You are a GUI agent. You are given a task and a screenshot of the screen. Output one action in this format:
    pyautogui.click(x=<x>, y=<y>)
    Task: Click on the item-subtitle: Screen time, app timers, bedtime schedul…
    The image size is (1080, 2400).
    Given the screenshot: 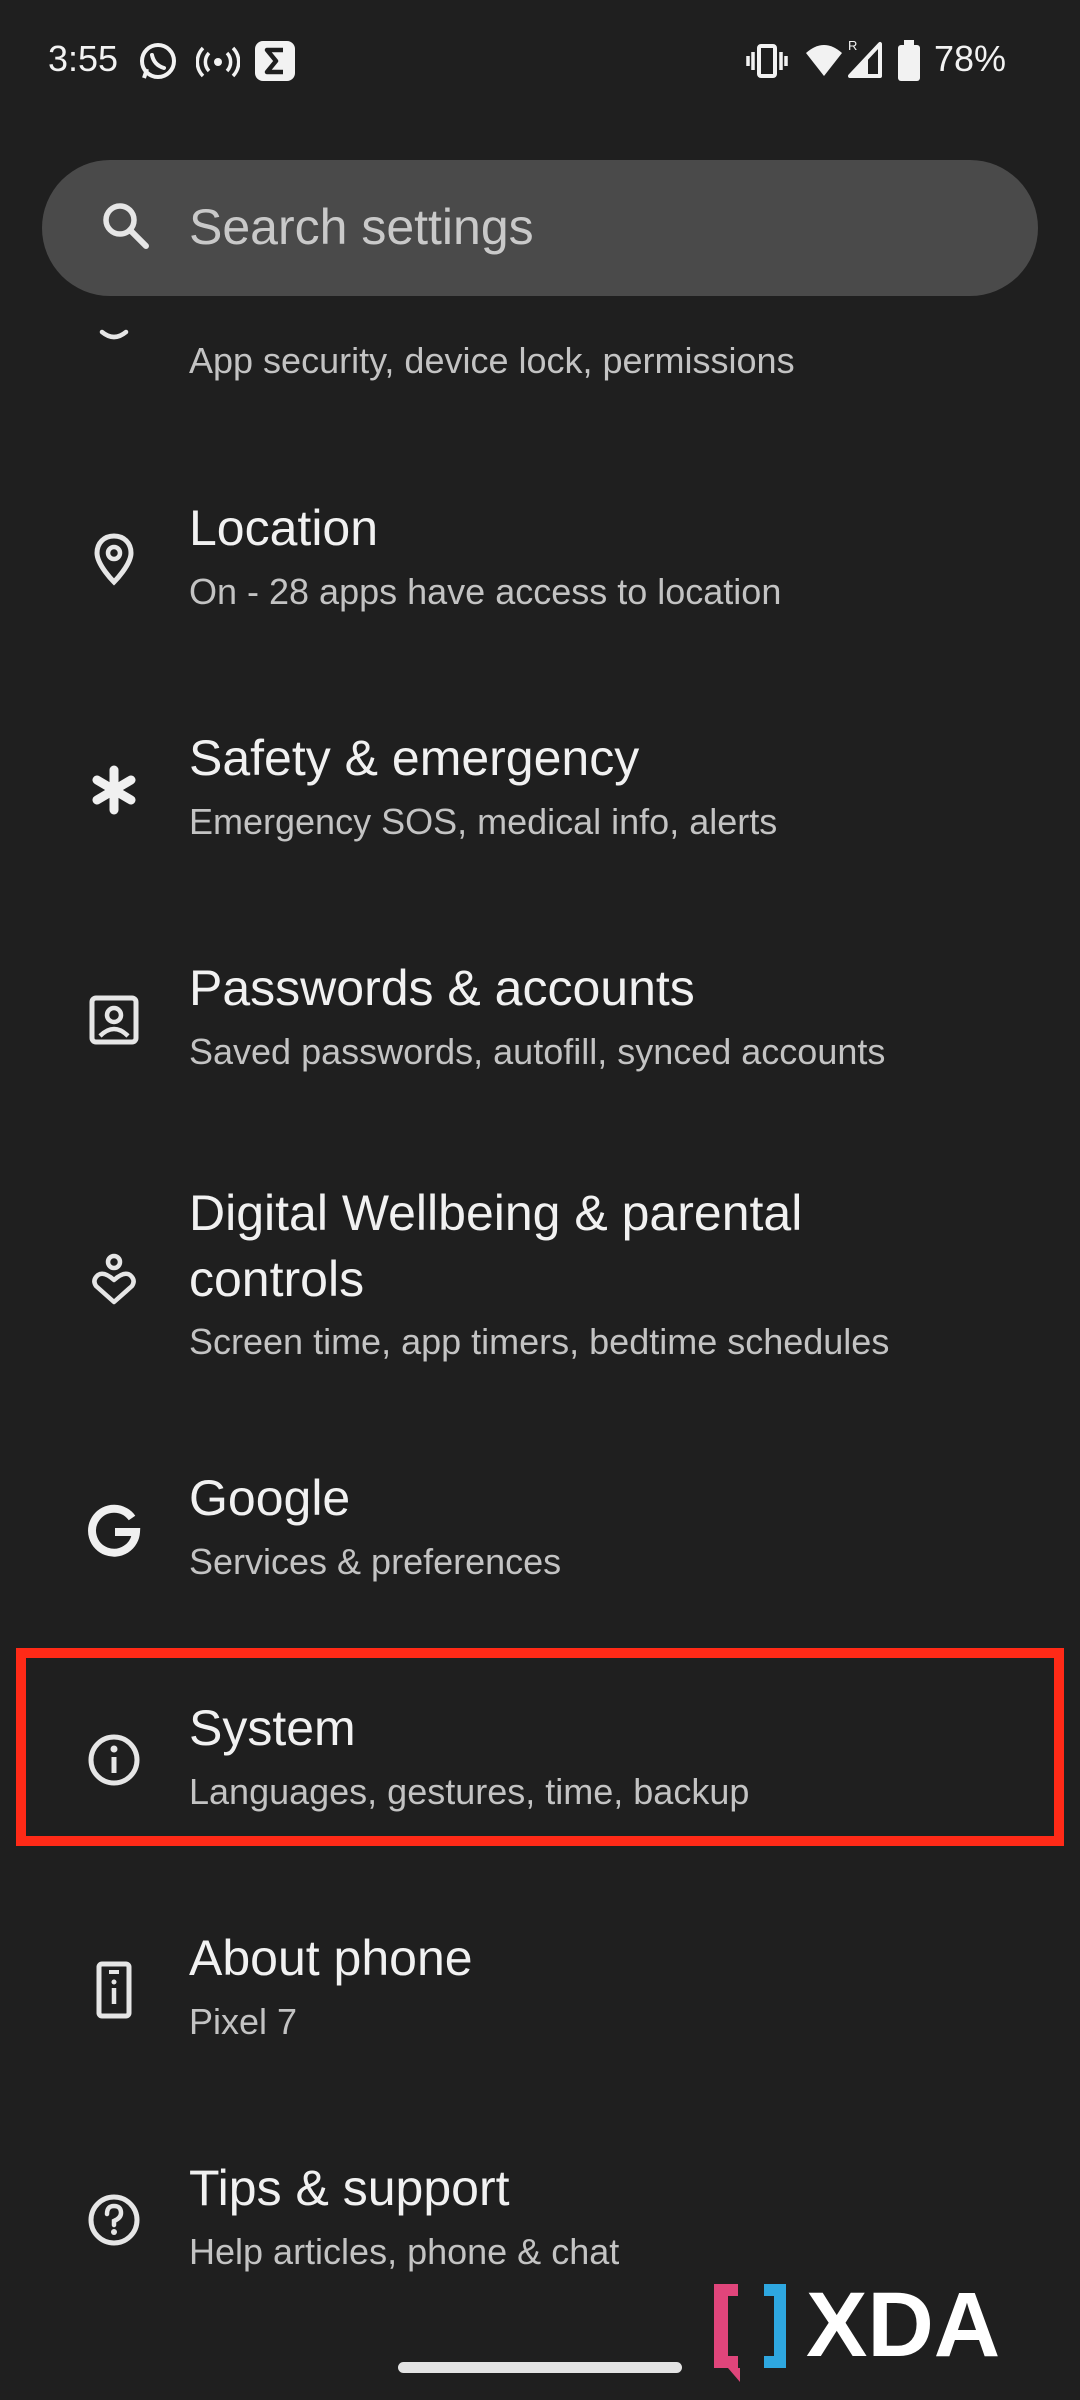 What is the action you would take?
    pyautogui.click(x=539, y=1341)
    